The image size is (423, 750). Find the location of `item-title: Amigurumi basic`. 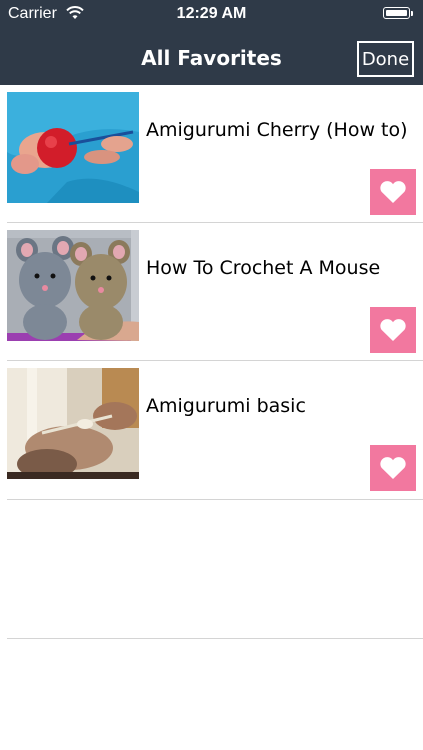

item-title: Amigurumi basic is located at coordinates (226, 406).